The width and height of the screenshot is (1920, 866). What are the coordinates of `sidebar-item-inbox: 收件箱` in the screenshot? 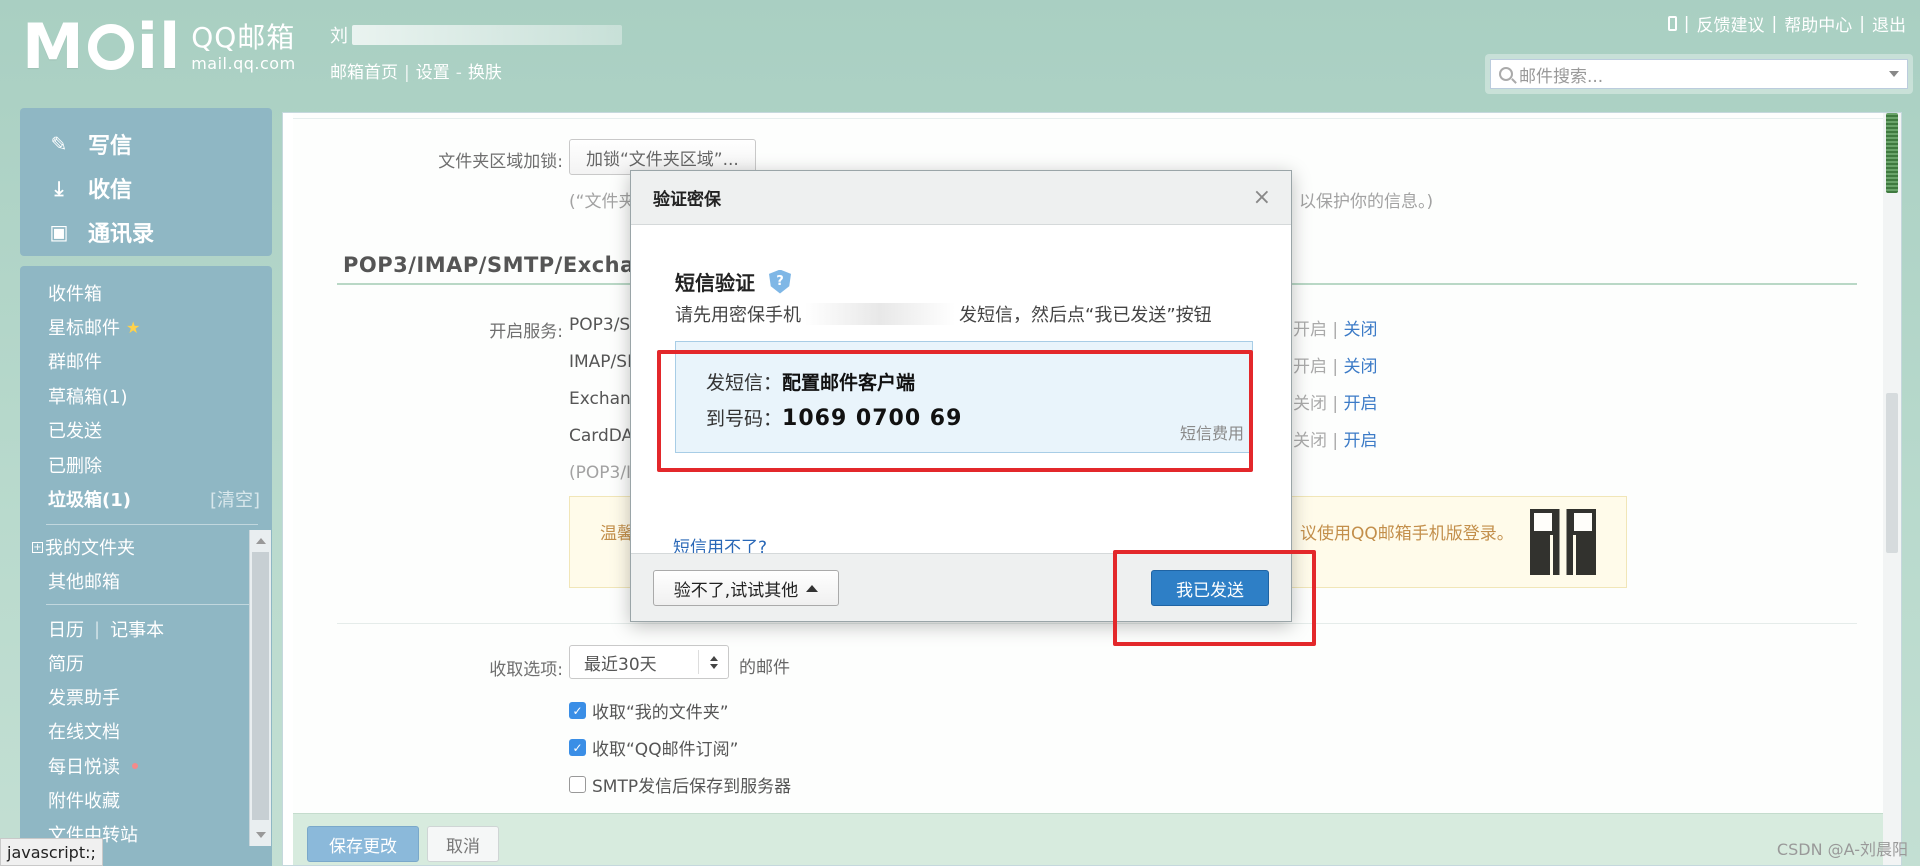 It's located at (75, 293).